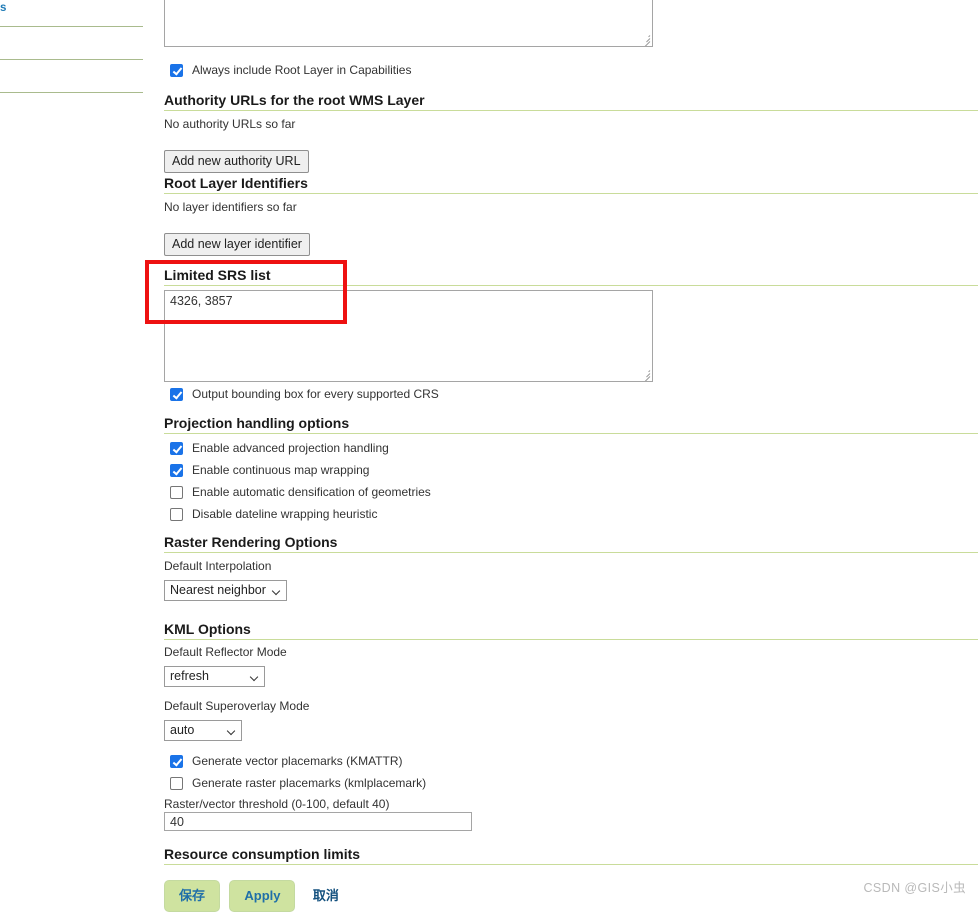 The height and width of the screenshot is (912, 978). I want to click on default-interpolation-value: Nearest neighbor, so click(218, 590).